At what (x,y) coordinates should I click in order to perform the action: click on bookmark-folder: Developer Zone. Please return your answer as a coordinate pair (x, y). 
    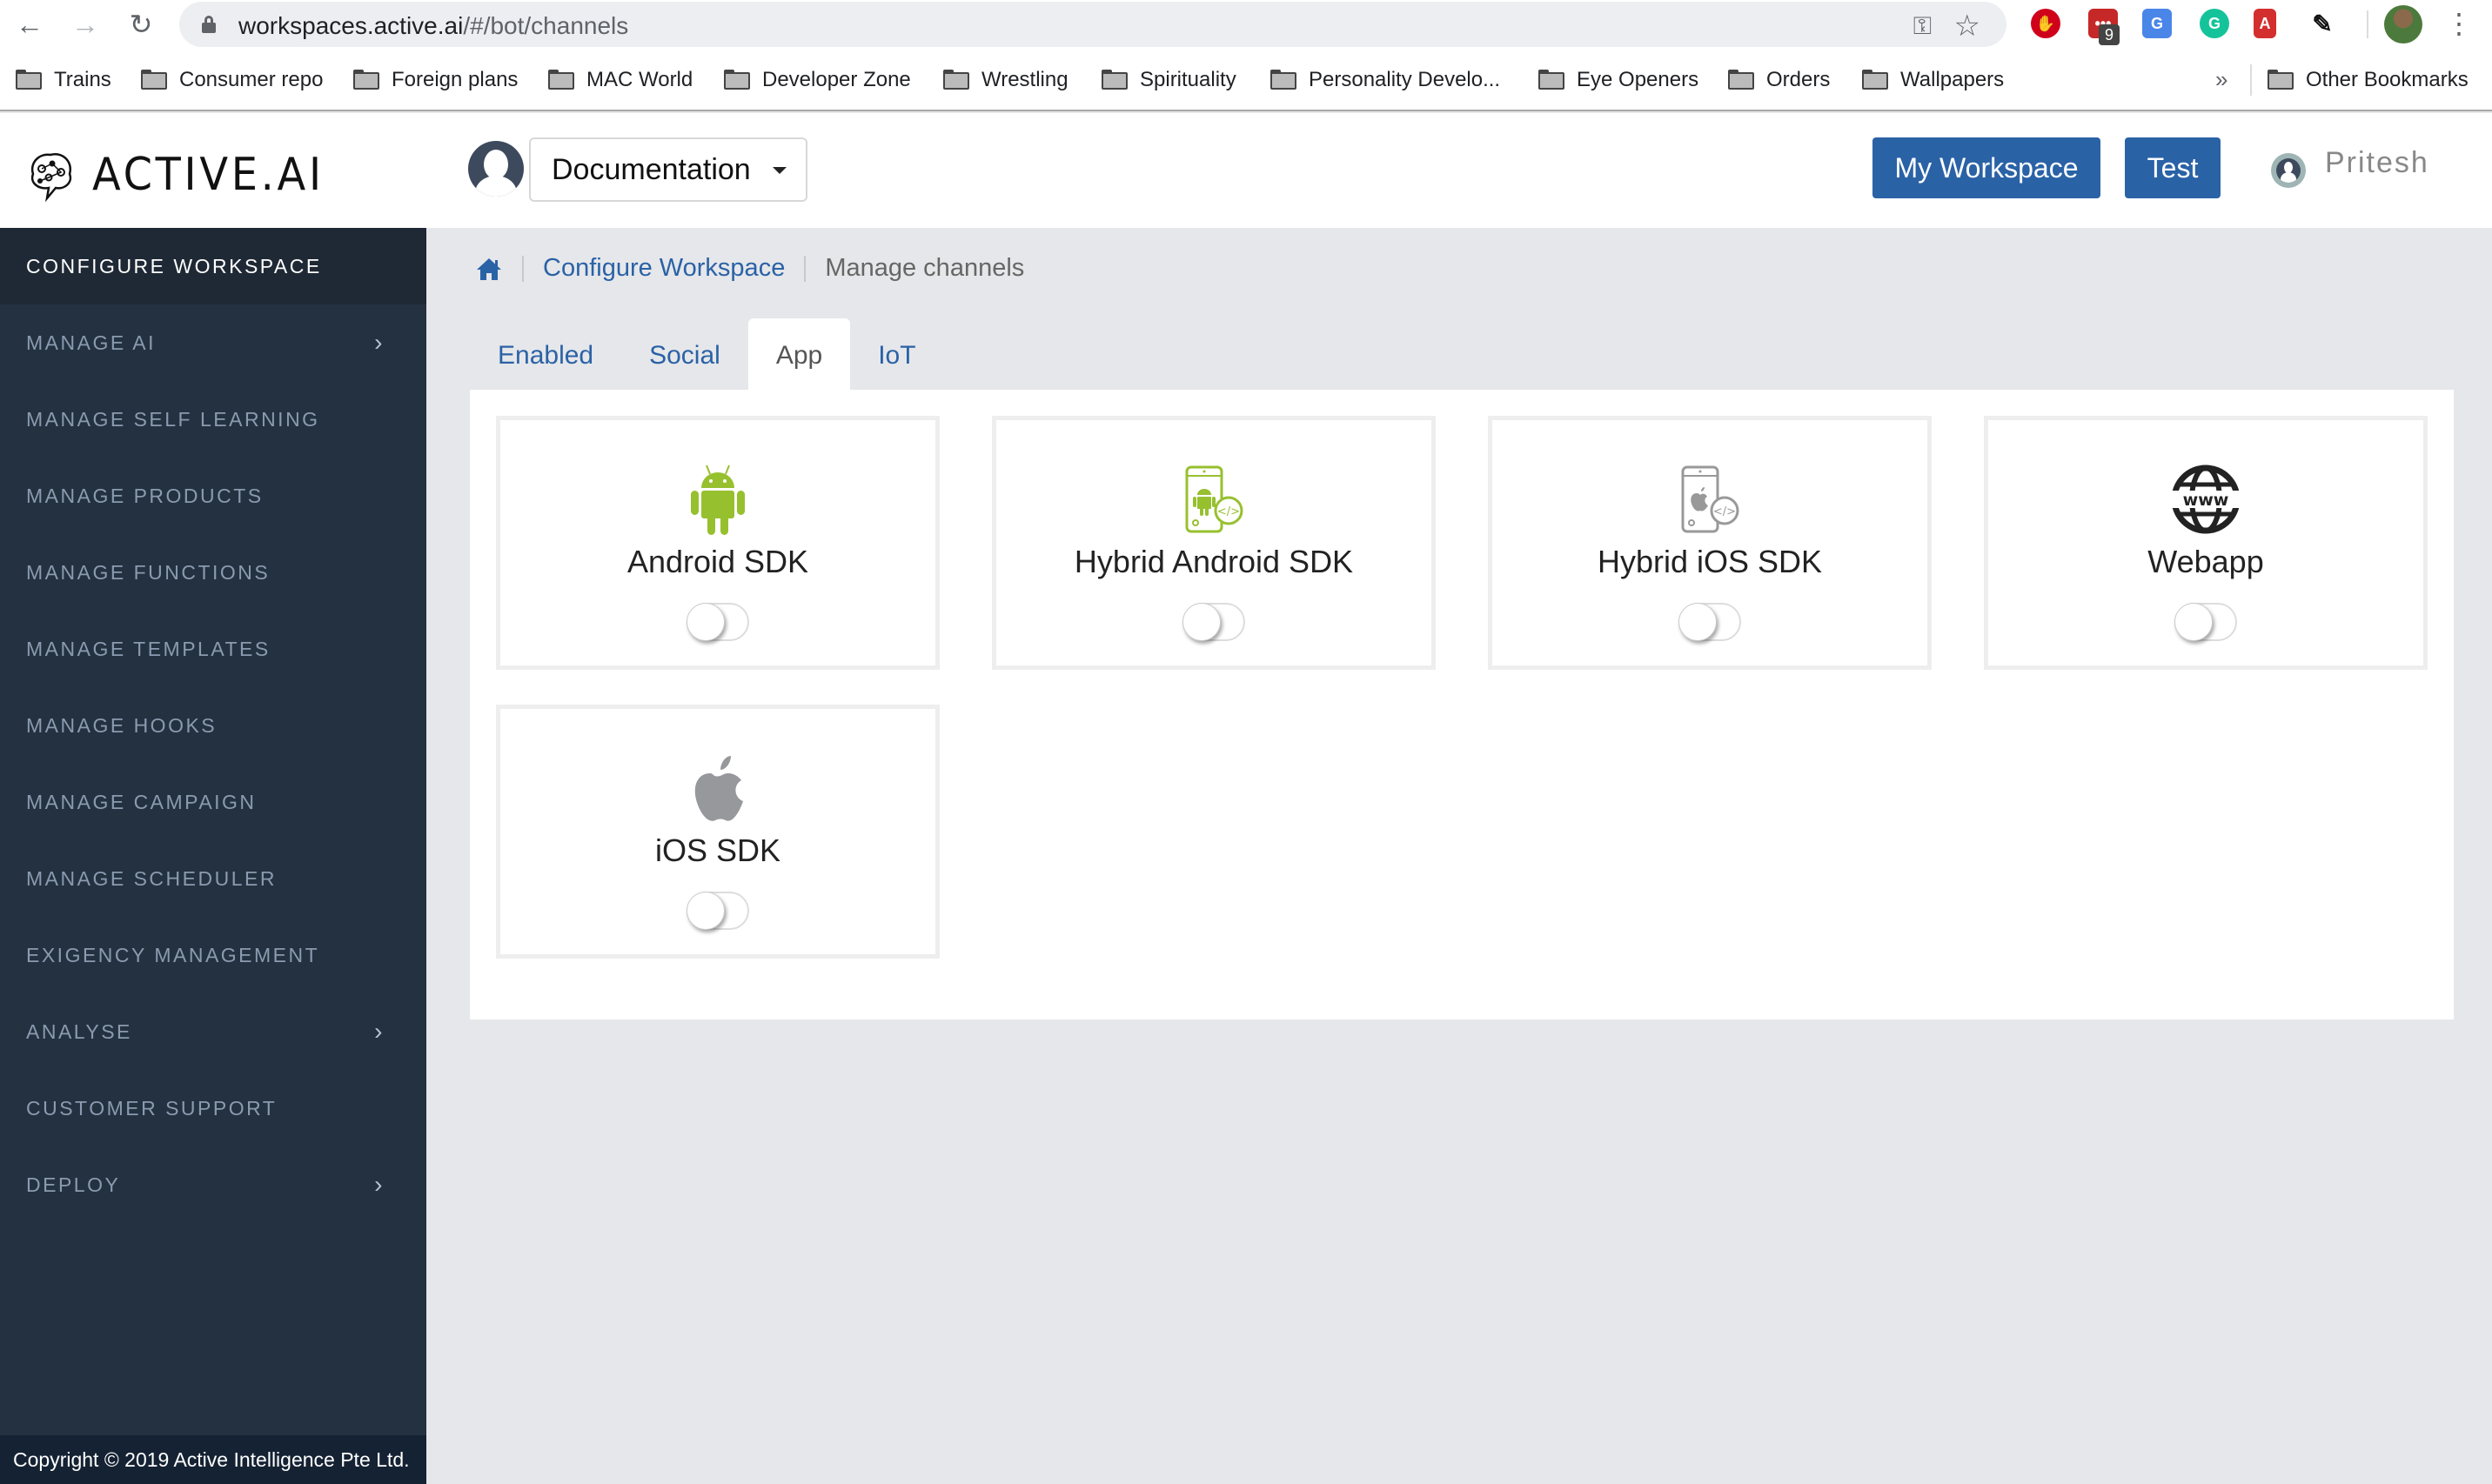
    Looking at the image, I should click on (817, 80).